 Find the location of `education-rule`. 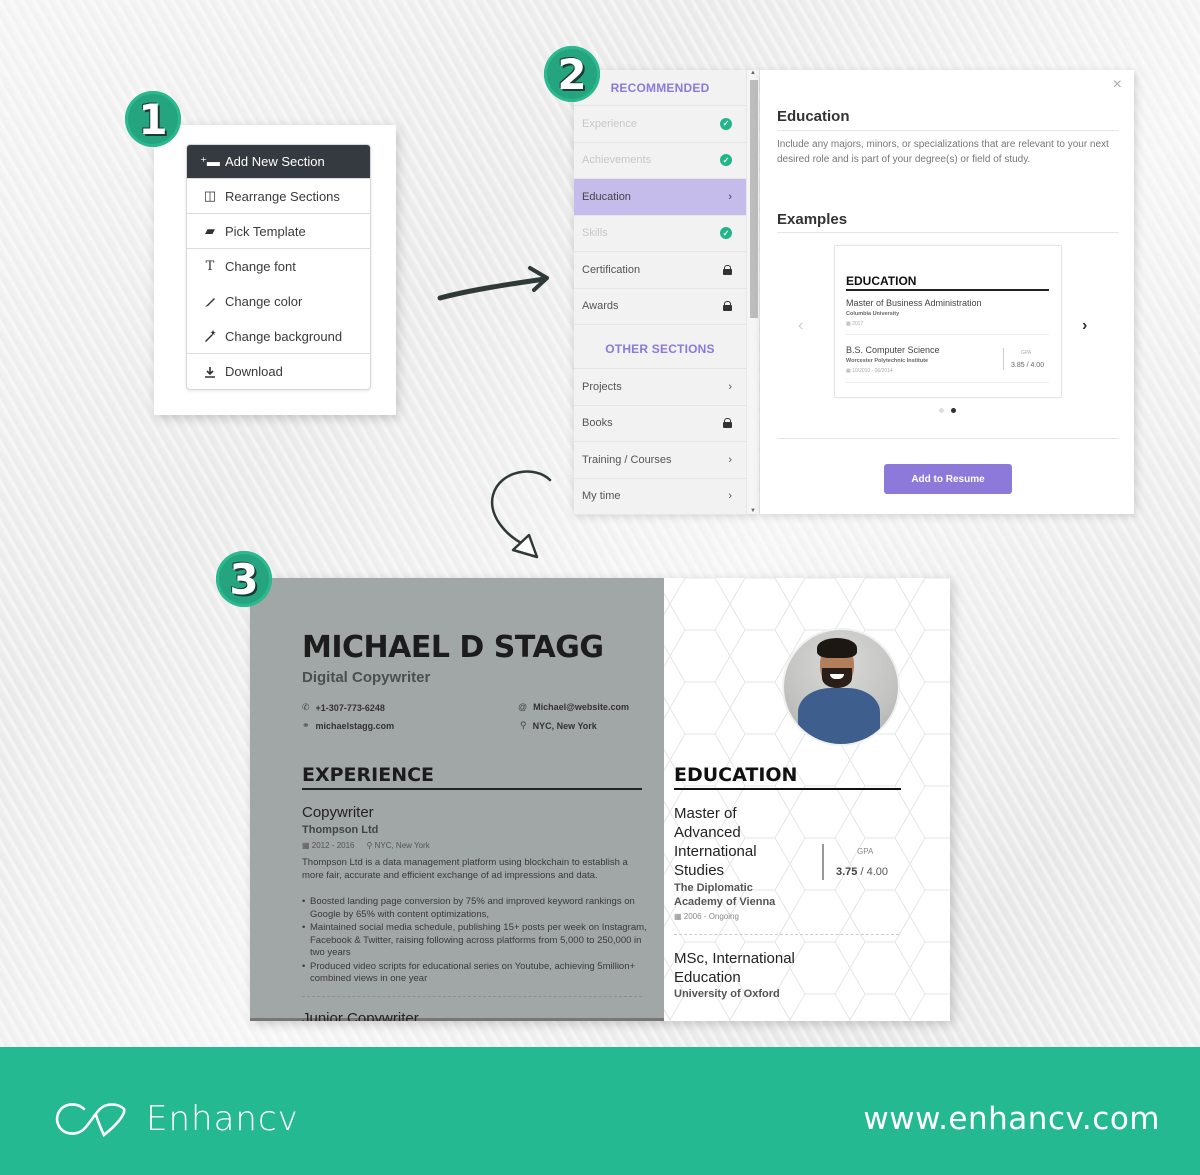

education-rule is located at coordinates (787, 789).